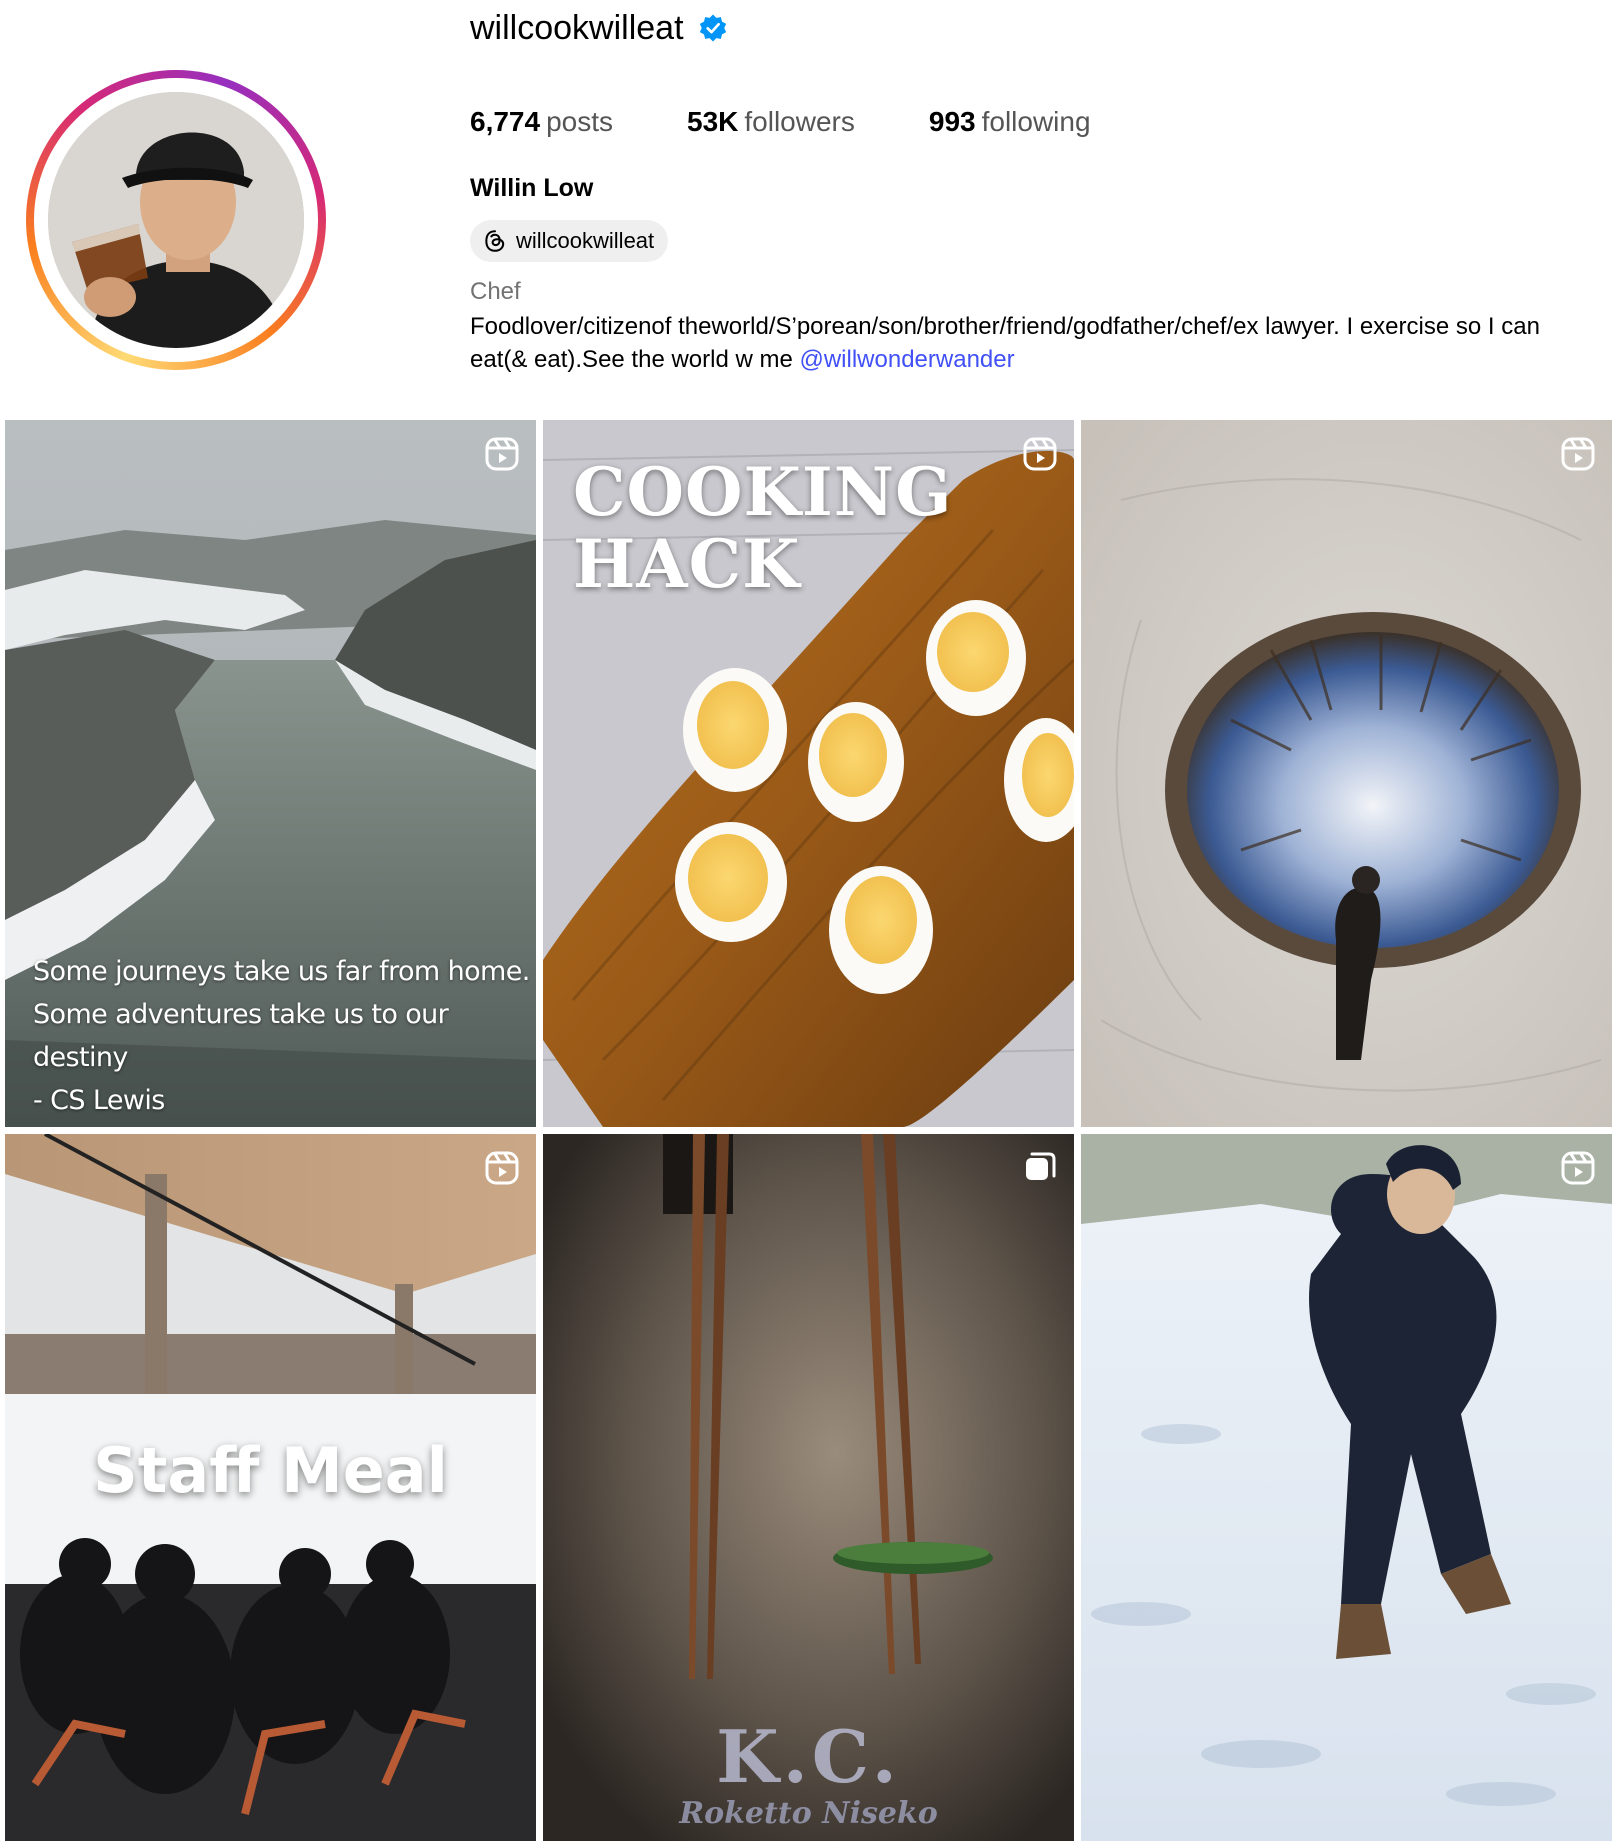  What do you see at coordinates (808, 1487) in the screenshot?
I see `post-tile-5: K.C. Roketto Niseko` at bounding box center [808, 1487].